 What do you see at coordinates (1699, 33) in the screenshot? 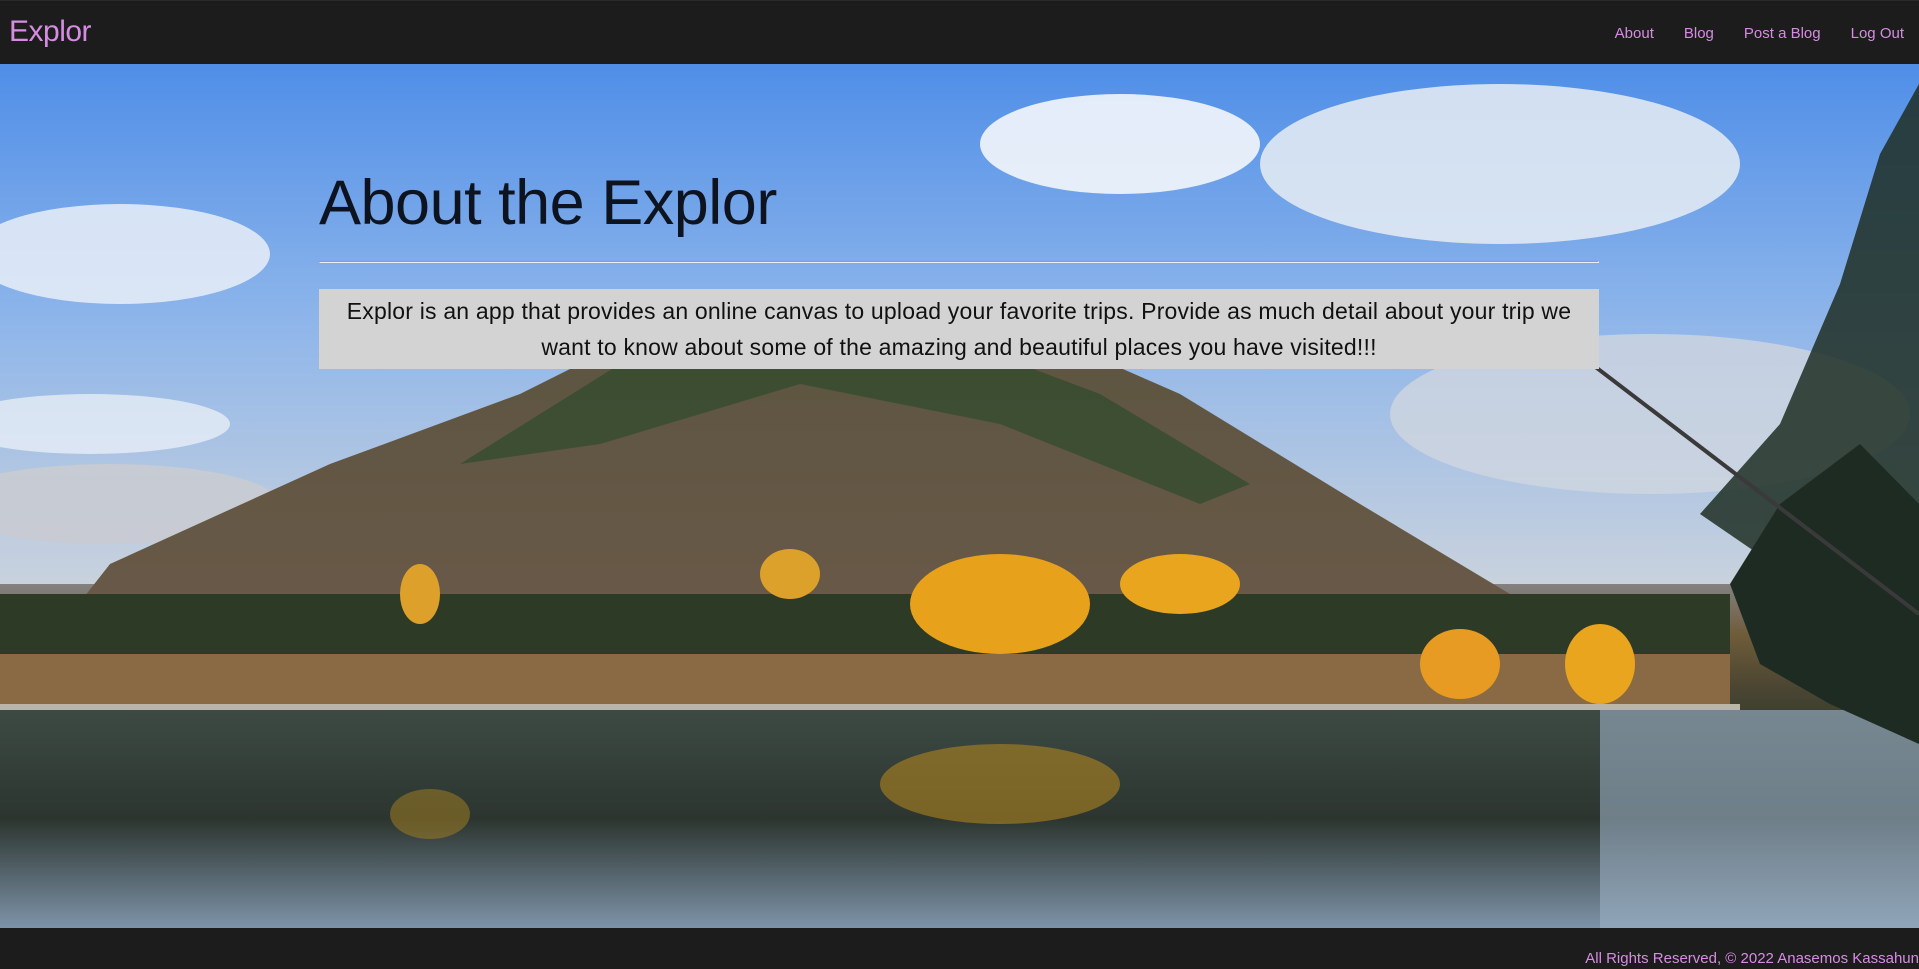
I see `nav-link-blog: Blog` at bounding box center [1699, 33].